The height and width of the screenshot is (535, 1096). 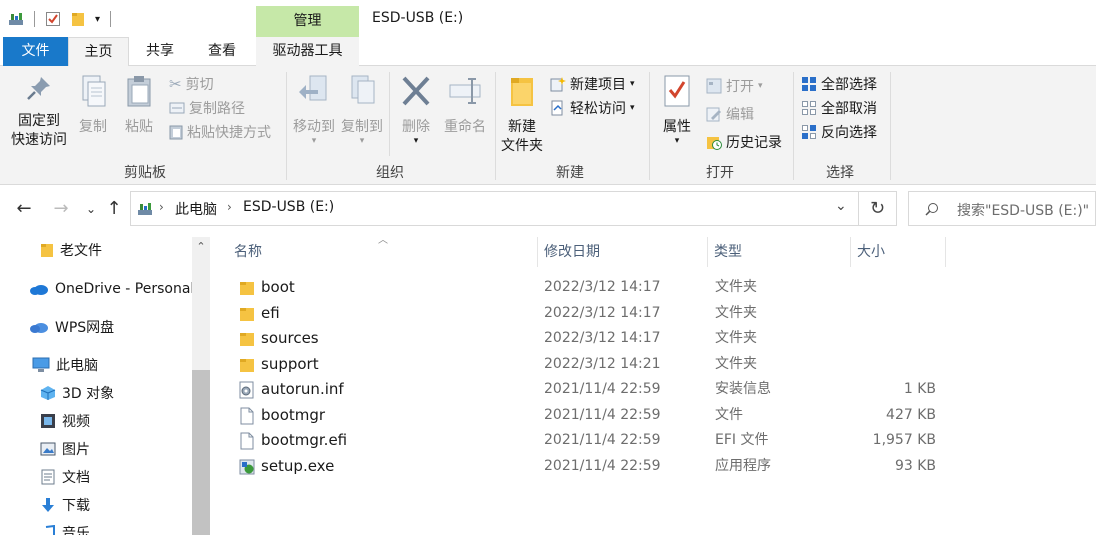 What do you see at coordinates (114, 209) in the screenshot?
I see `up-arrow-icon: ↑` at bounding box center [114, 209].